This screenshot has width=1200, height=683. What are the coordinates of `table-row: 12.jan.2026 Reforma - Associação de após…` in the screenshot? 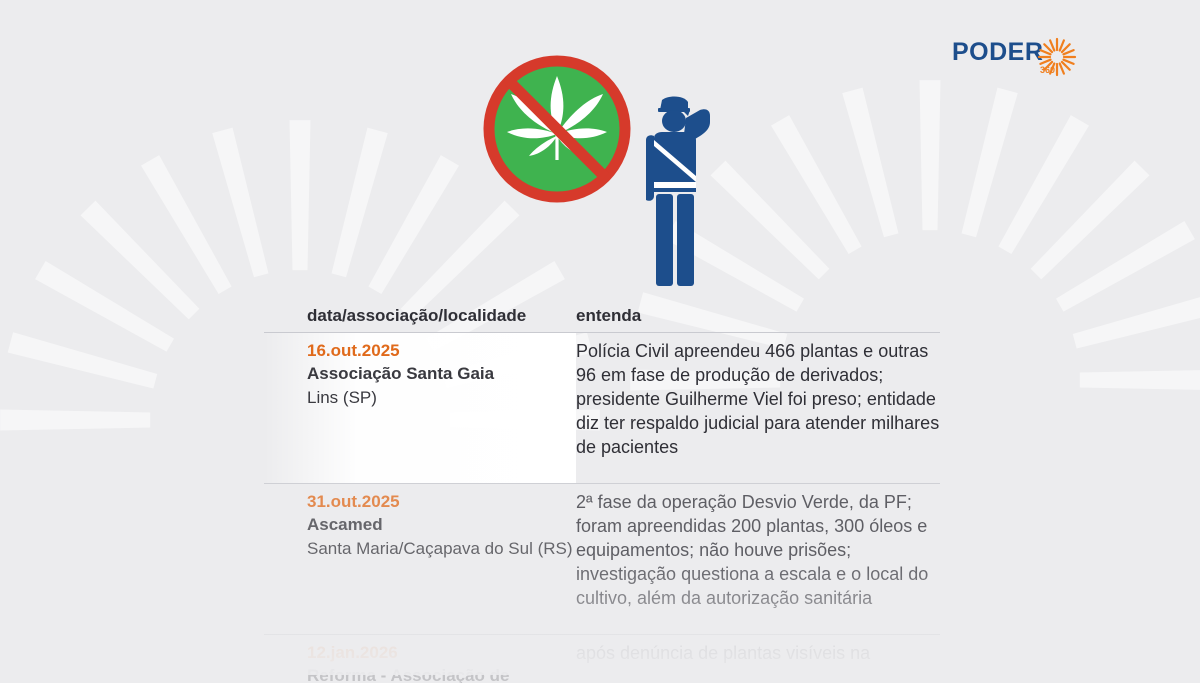 It's located at (602, 659).